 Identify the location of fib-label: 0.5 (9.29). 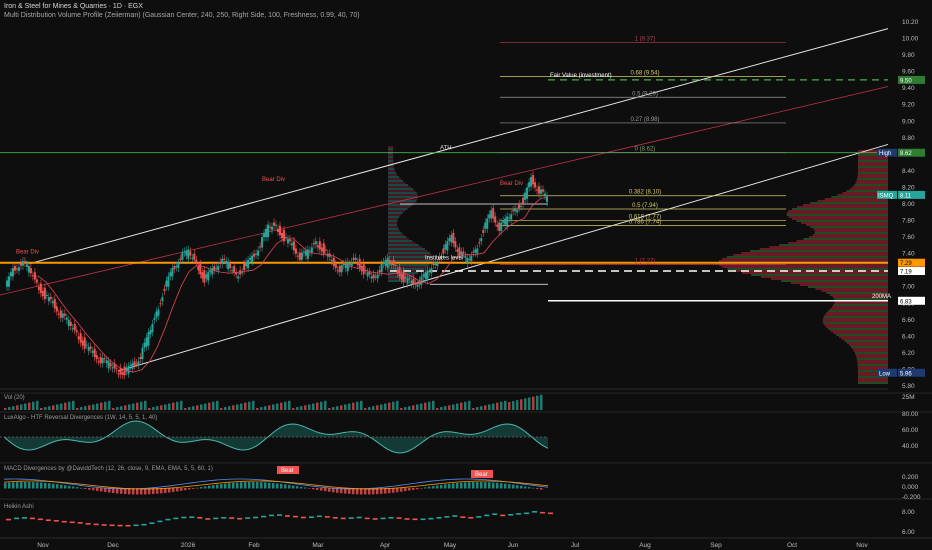
(645, 94).